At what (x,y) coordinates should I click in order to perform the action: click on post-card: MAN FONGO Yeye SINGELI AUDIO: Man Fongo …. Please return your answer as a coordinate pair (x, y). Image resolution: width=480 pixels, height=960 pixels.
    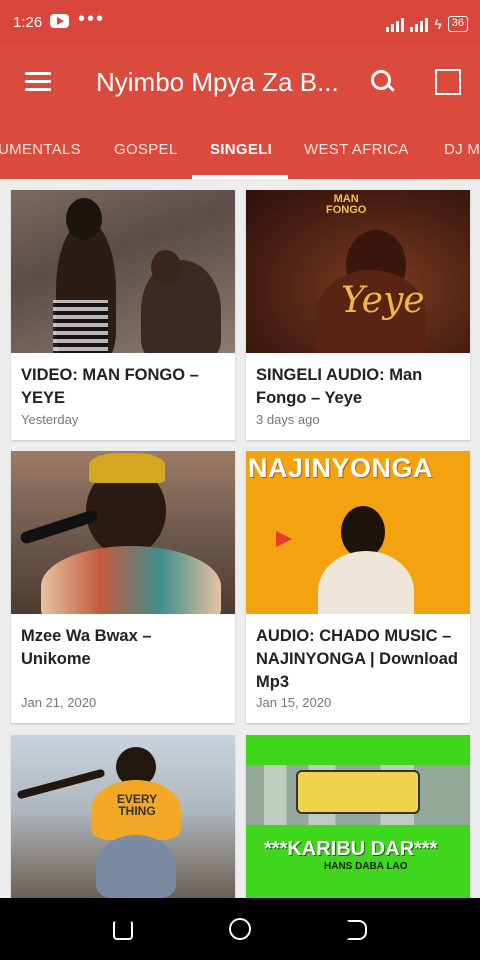
    Looking at the image, I should click on (358, 315).